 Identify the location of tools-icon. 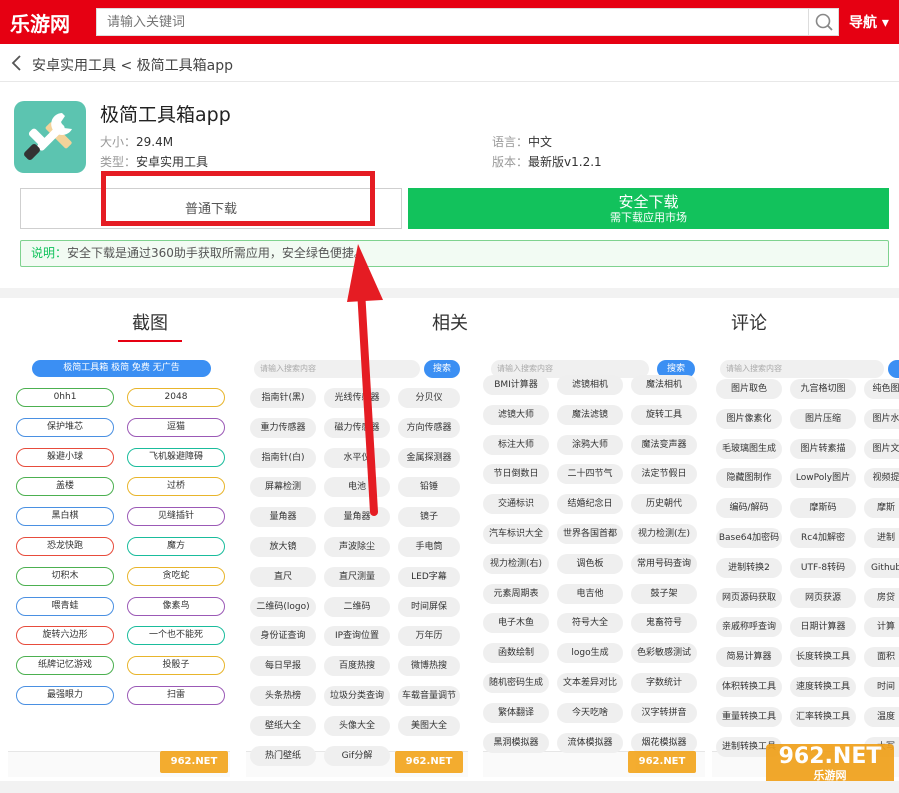
(48, 136).